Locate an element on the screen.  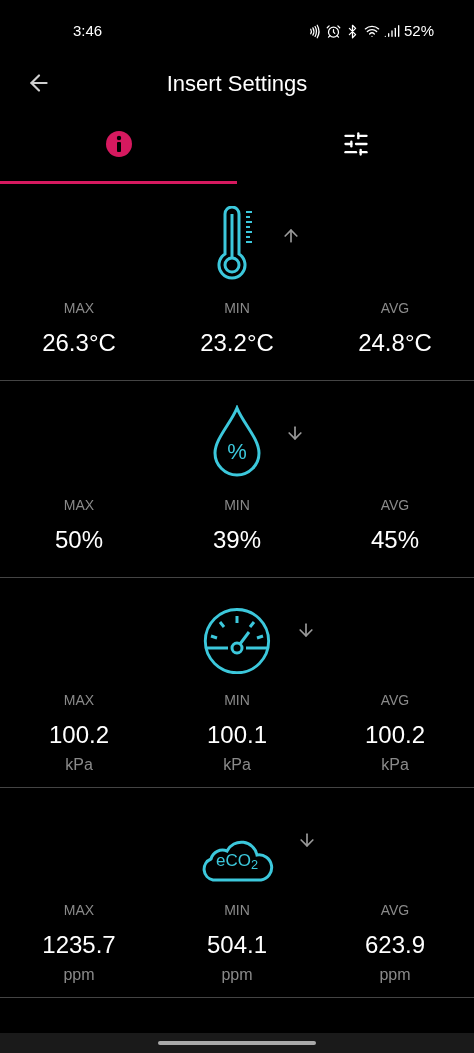
info-icon is located at coordinates (118, 143).